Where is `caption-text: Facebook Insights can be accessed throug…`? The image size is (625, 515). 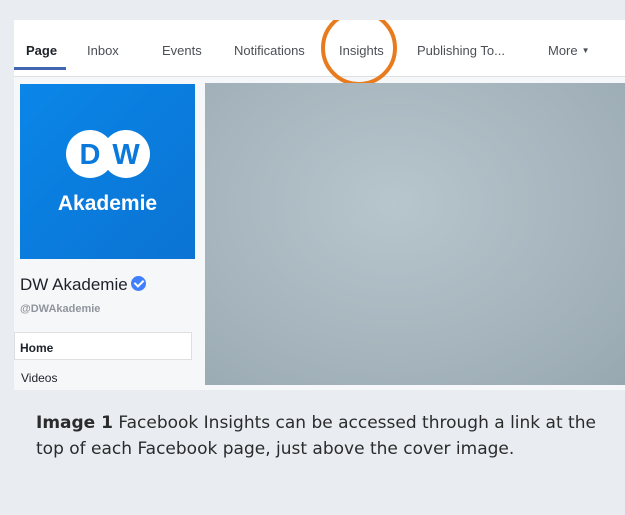 caption-text: Facebook Insights can be accessed throug… is located at coordinates (316, 436).